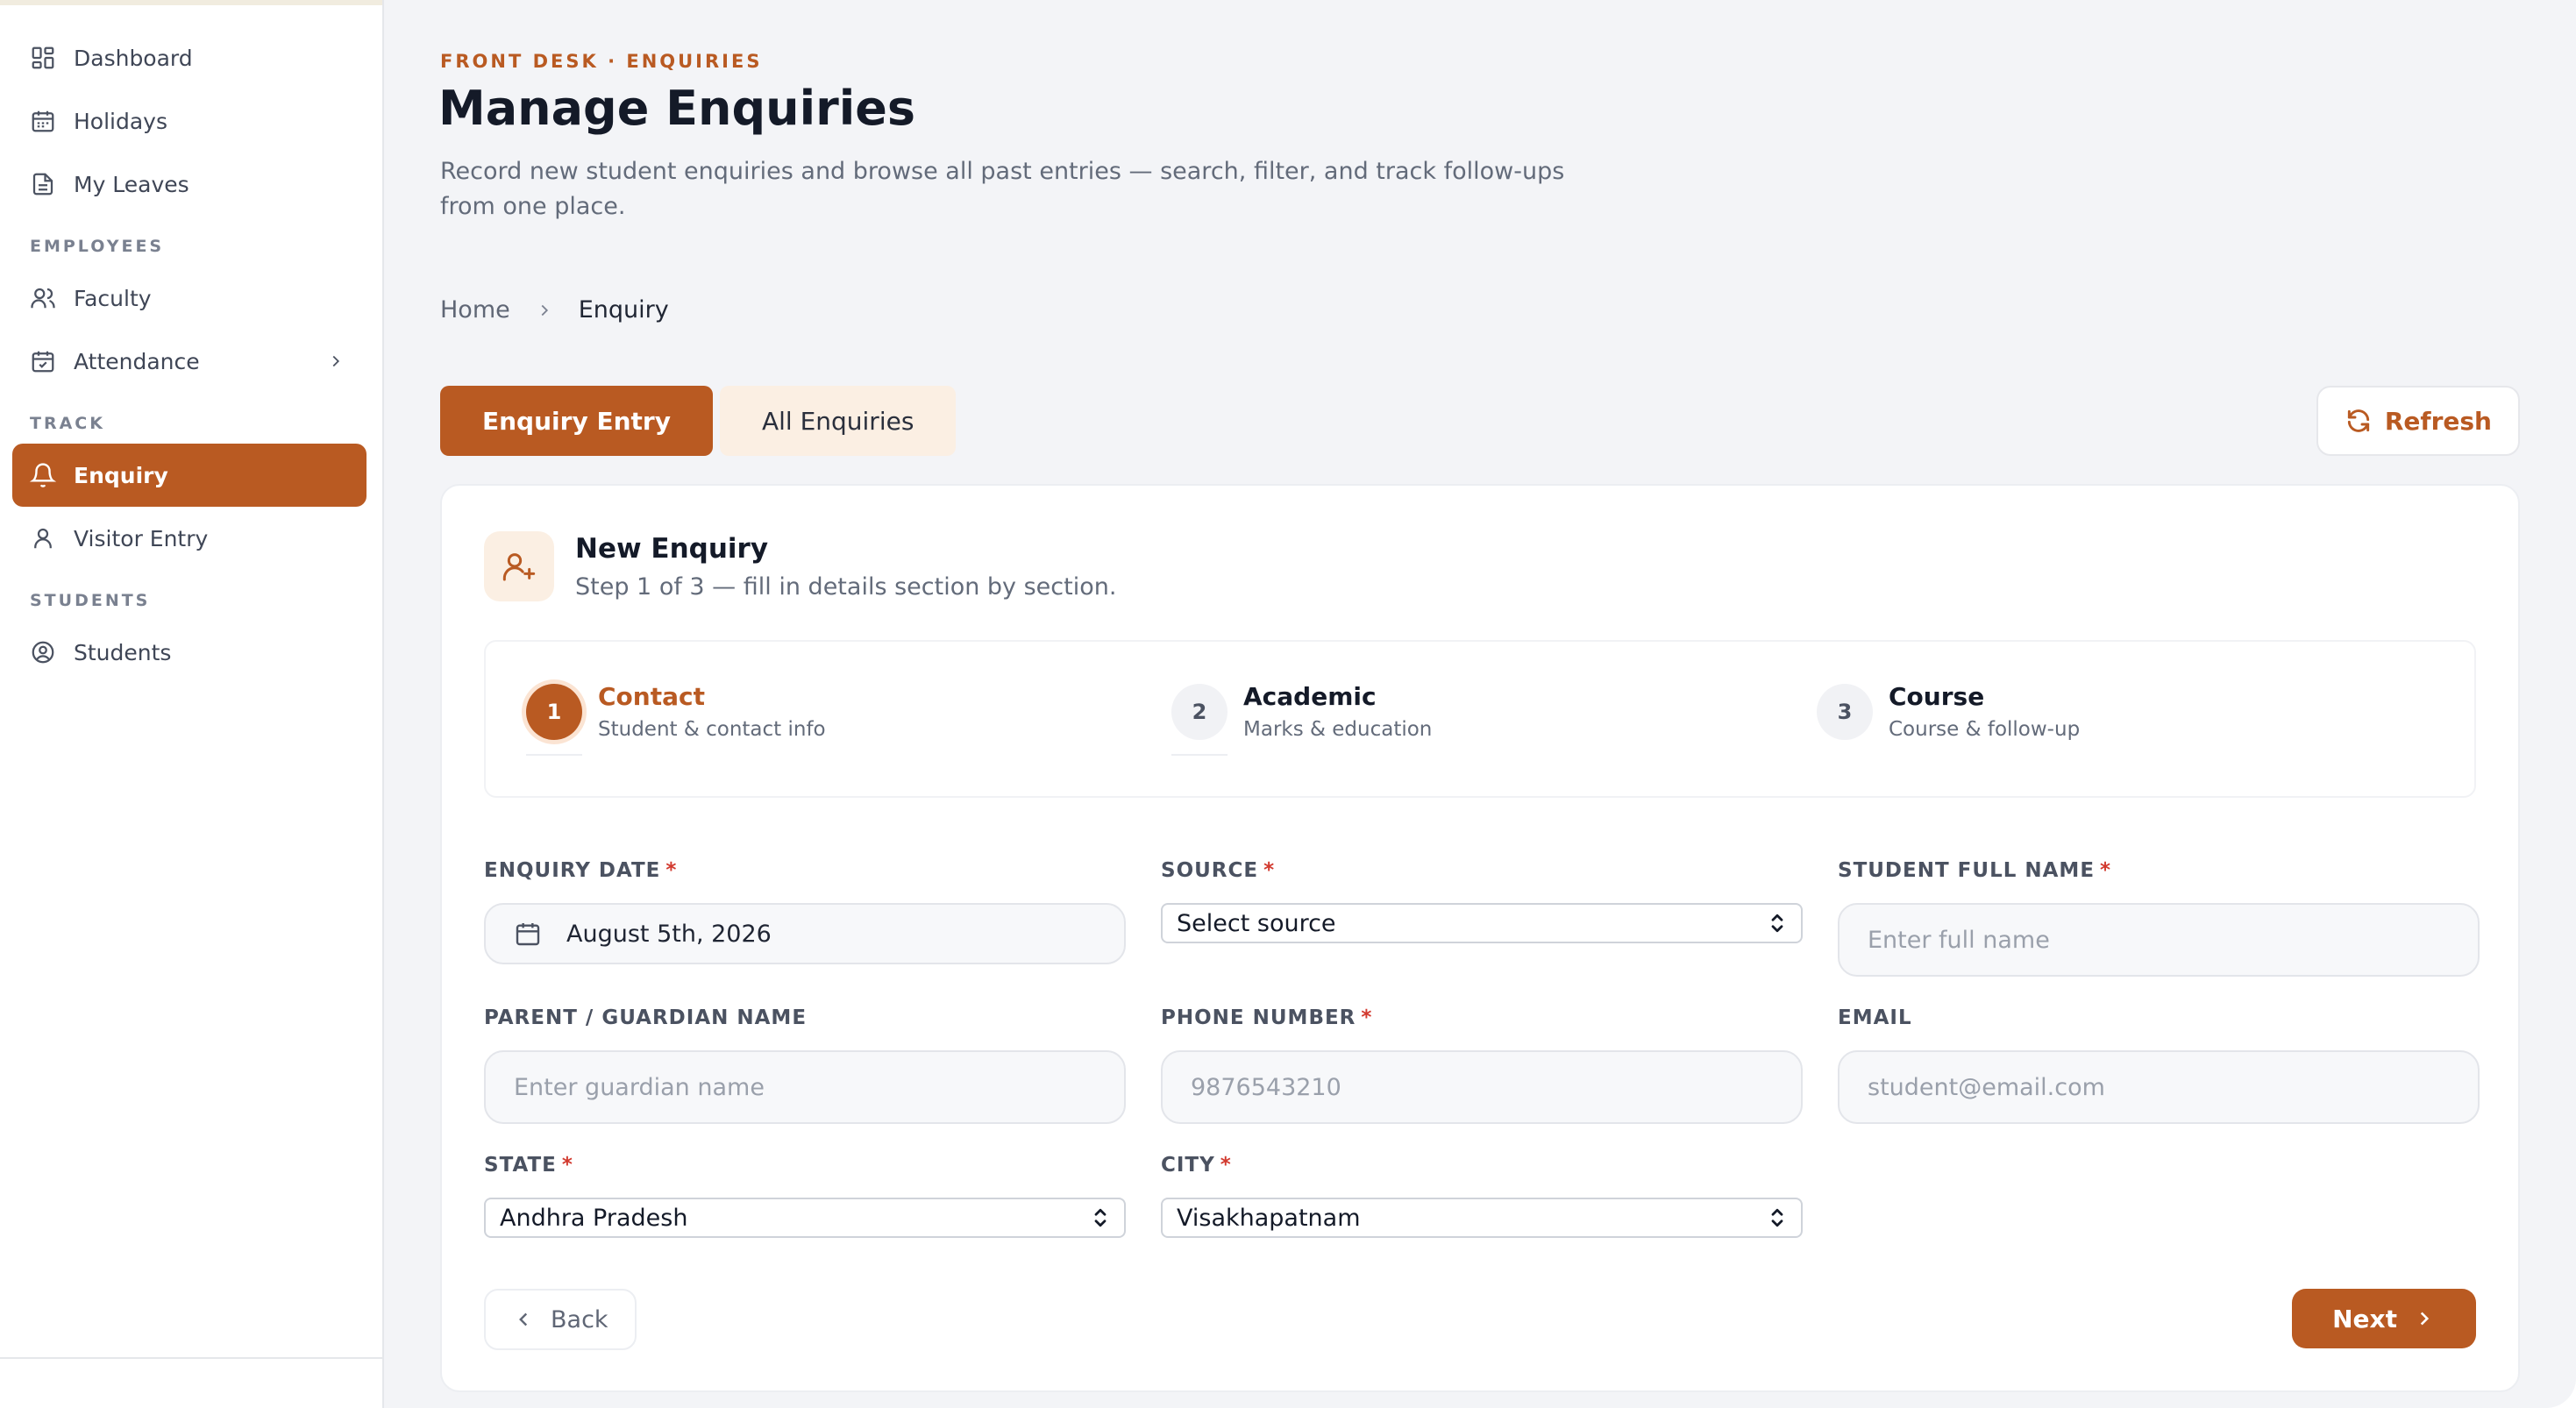 The image size is (2576, 1408). Describe the element at coordinates (43, 298) in the screenshot. I see `users-icon` at that location.